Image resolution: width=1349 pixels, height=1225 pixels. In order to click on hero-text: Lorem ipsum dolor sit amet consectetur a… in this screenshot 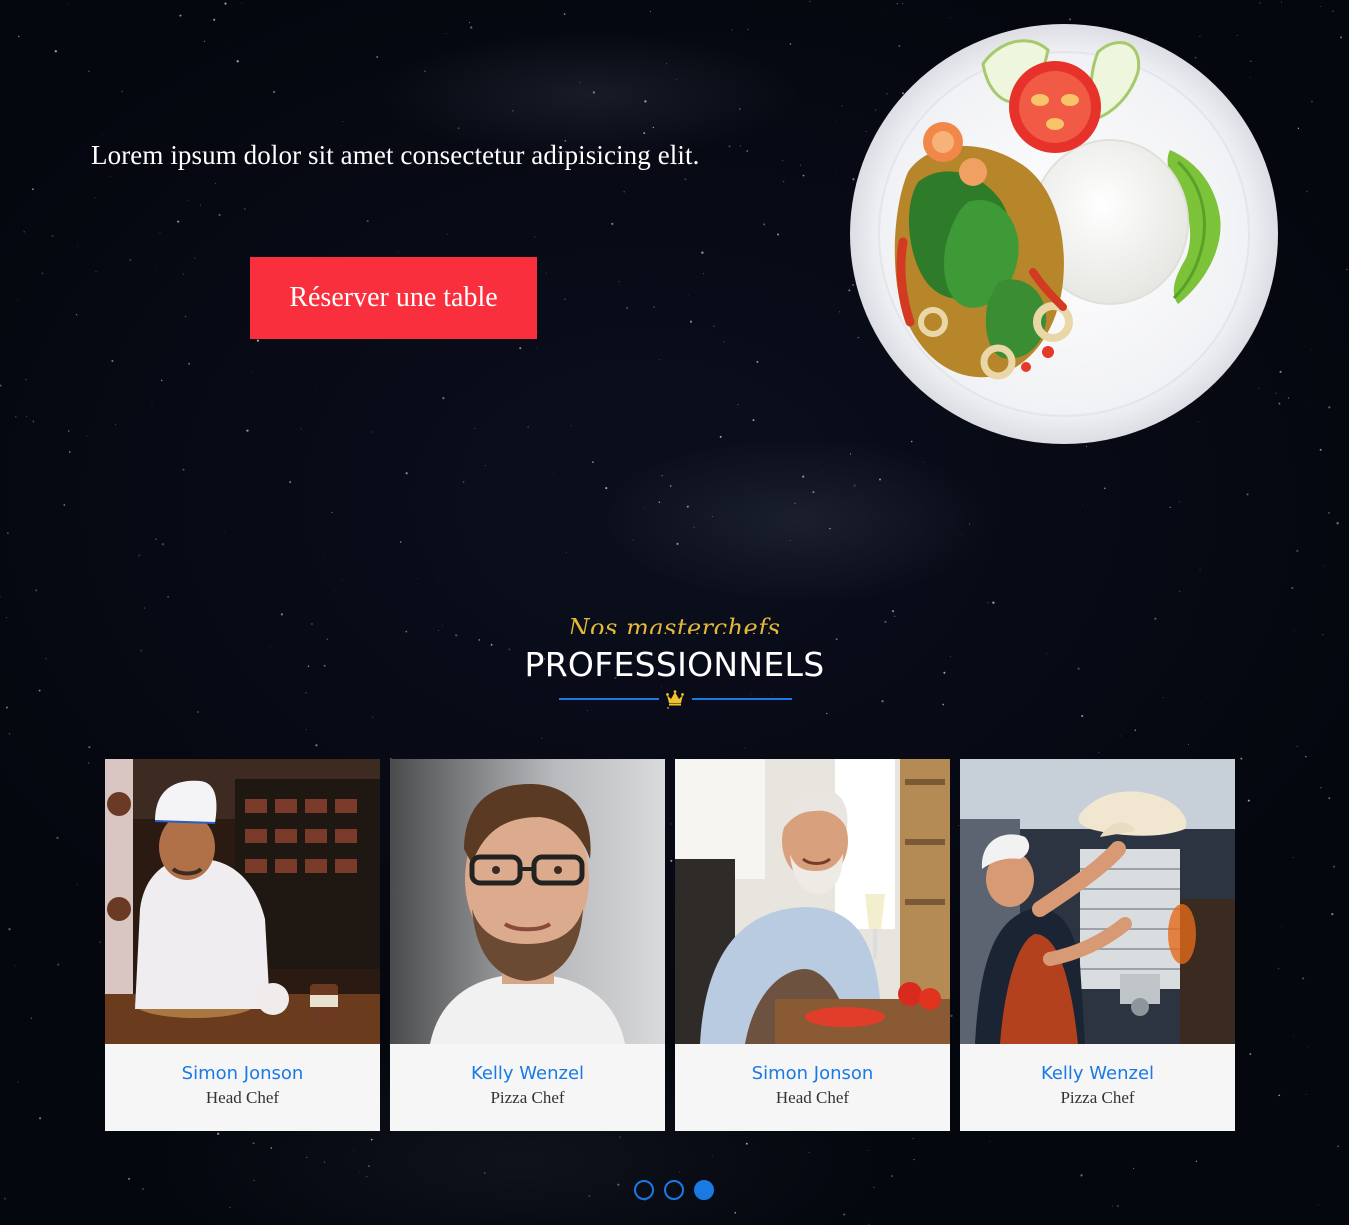, I will do `click(395, 155)`.